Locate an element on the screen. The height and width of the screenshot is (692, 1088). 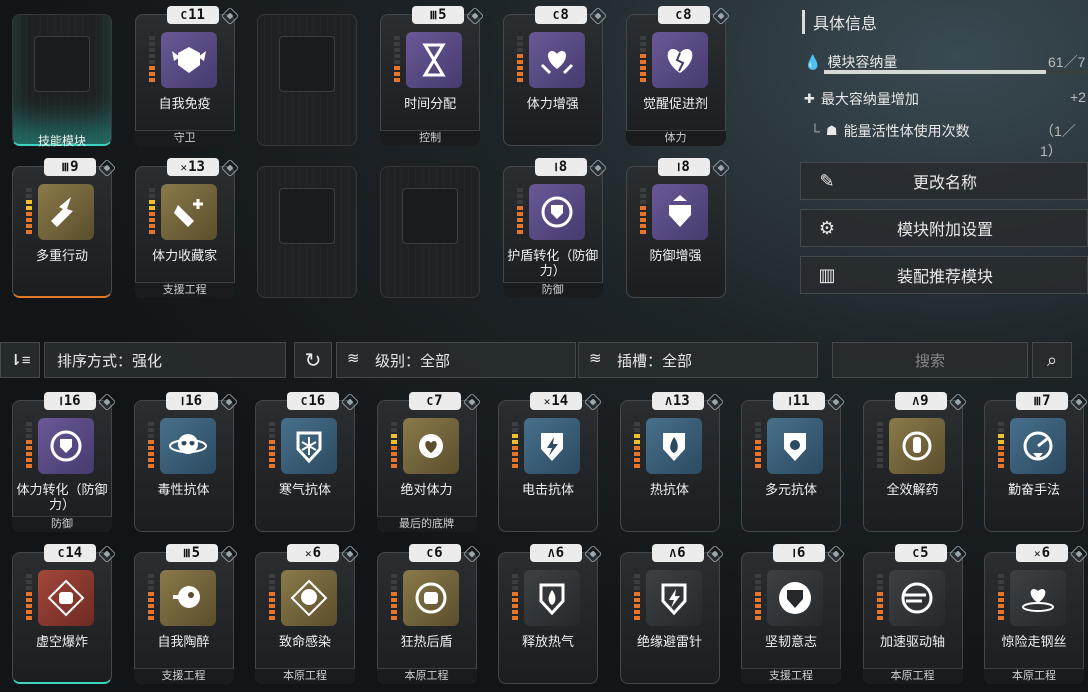
shield-up-icon is located at coordinates (679, 211).